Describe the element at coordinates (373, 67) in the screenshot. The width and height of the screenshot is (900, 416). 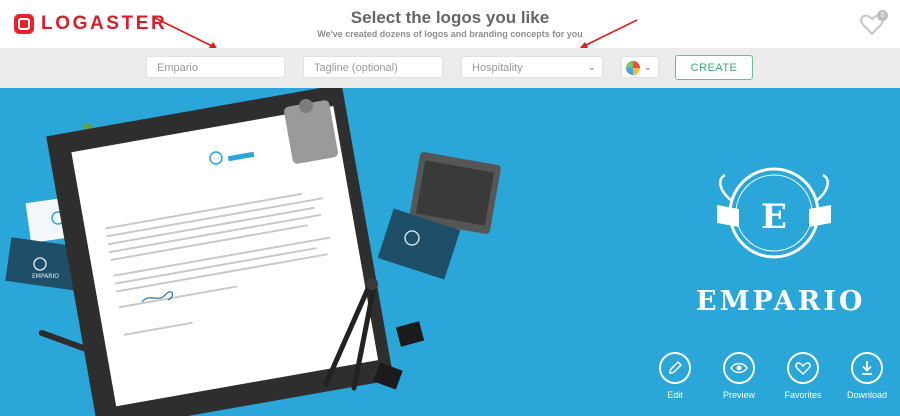
I see `tagline-input: Tagline (optional)` at that location.